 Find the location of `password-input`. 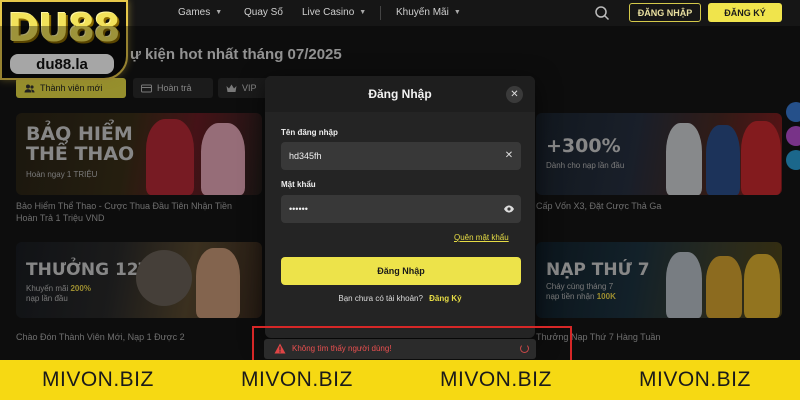

password-input is located at coordinates (389, 209).